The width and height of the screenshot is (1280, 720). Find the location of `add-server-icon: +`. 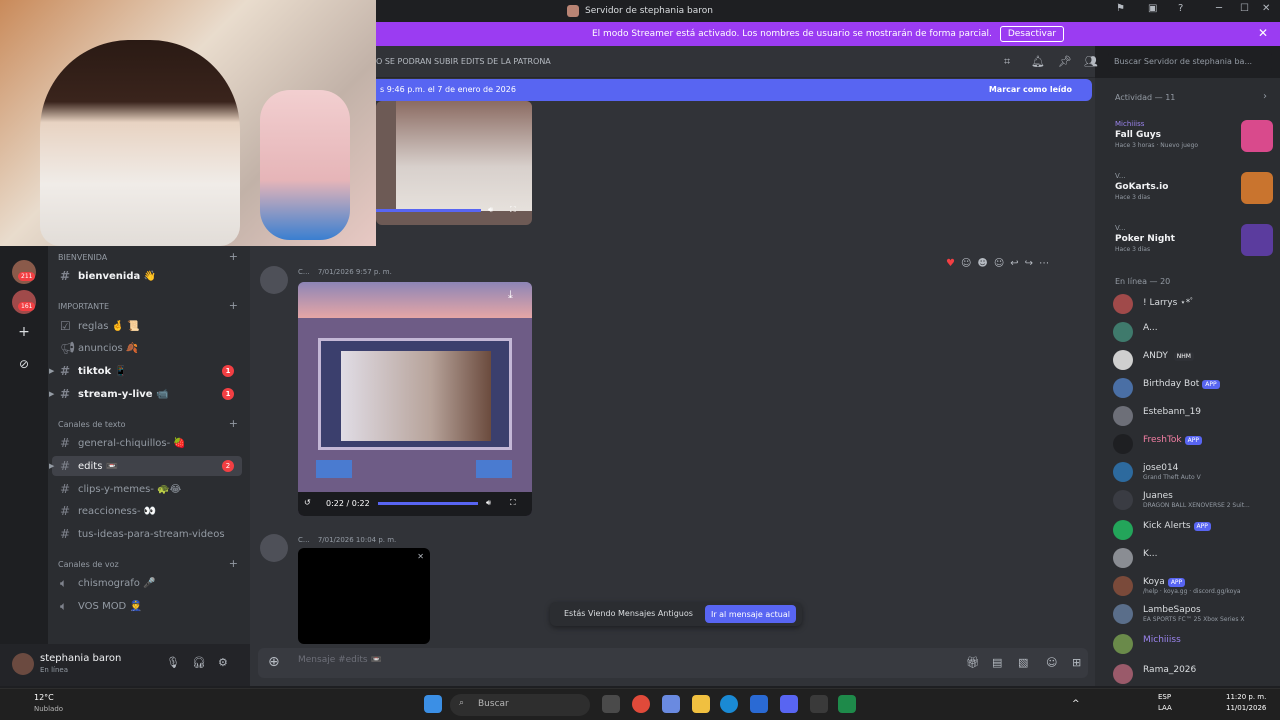

add-server-icon: + is located at coordinates (24, 332).